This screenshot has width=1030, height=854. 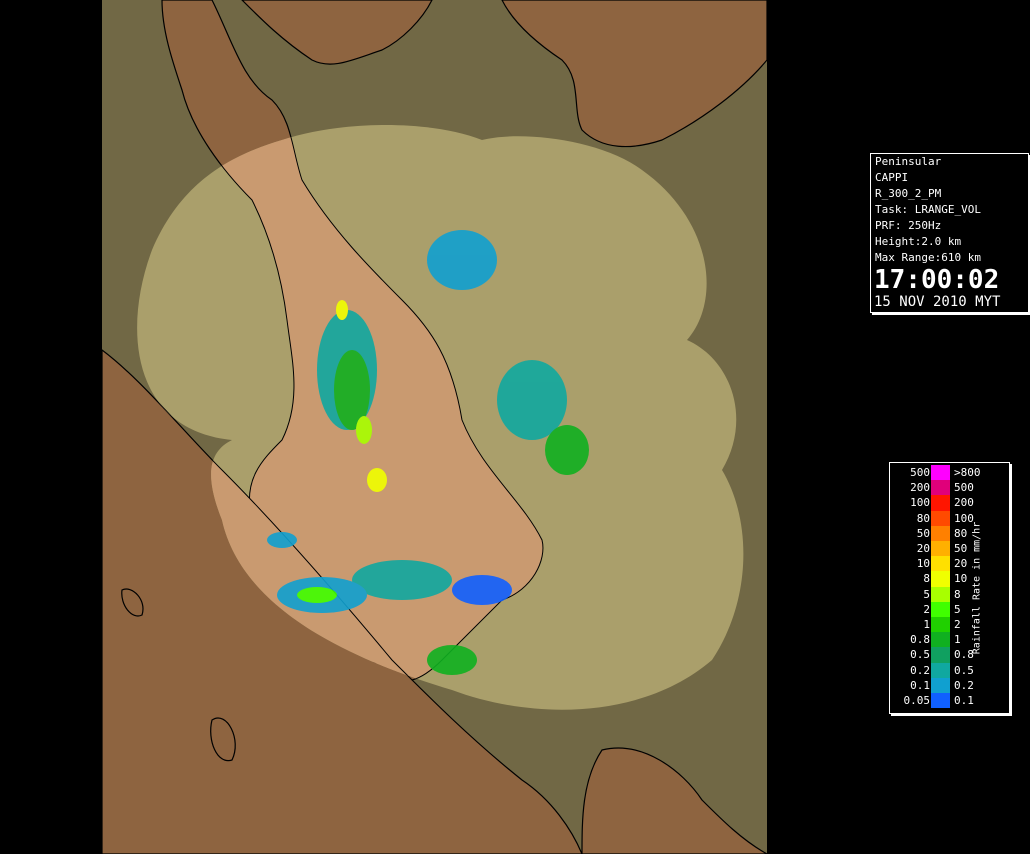 I want to click on legend-row: 0.1 0.2, so click(x=949, y=685).